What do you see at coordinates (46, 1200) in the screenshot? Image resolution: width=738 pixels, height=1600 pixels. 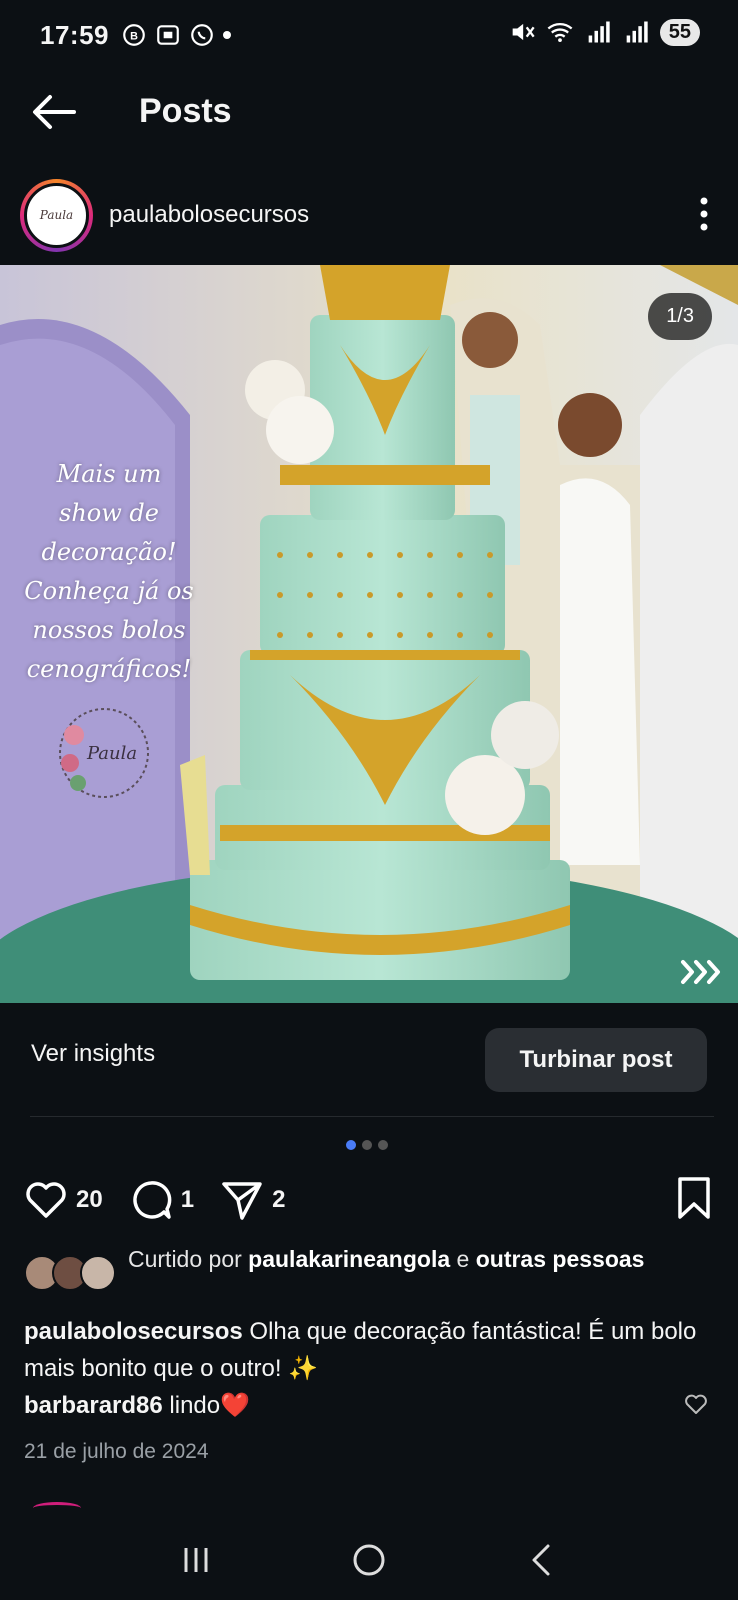 I see `heart-icon` at bounding box center [46, 1200].